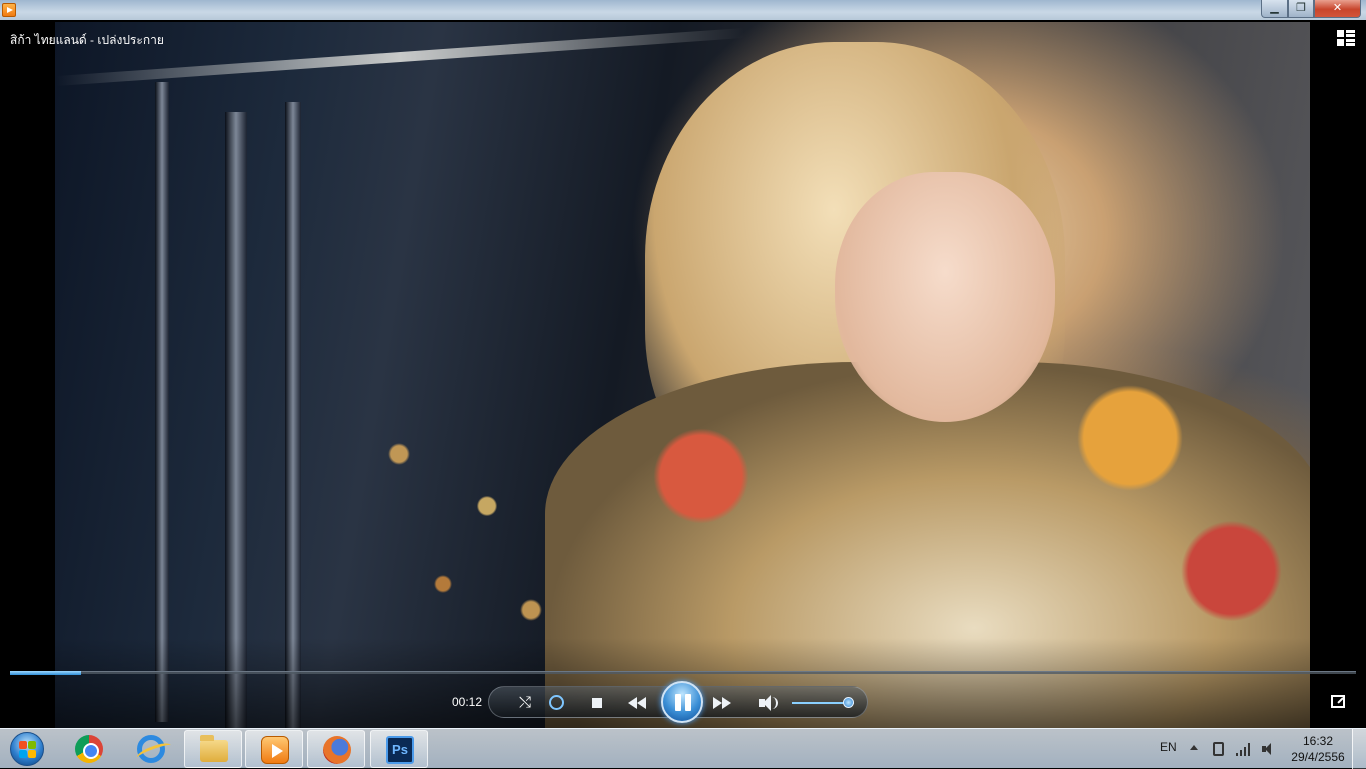  I want to click on volume-slider-thumb, so click(848, 702).